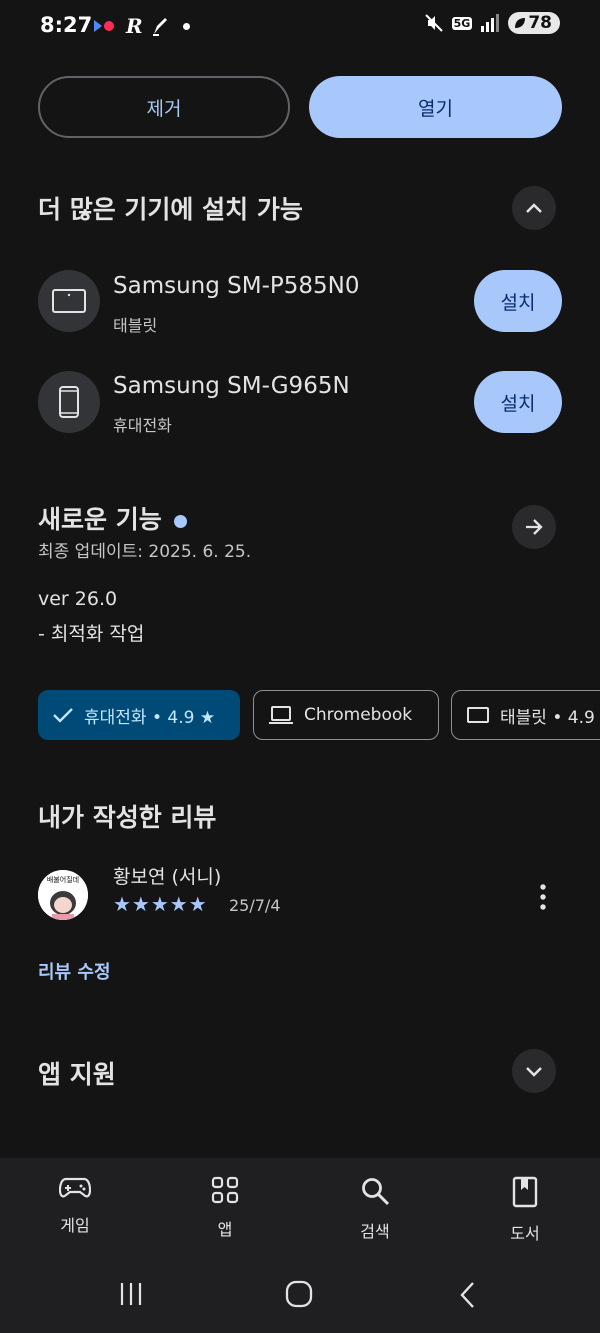 This screenshot has width=600, height=1333. I want to click on nav-label: 앱, so click(225, 1229).